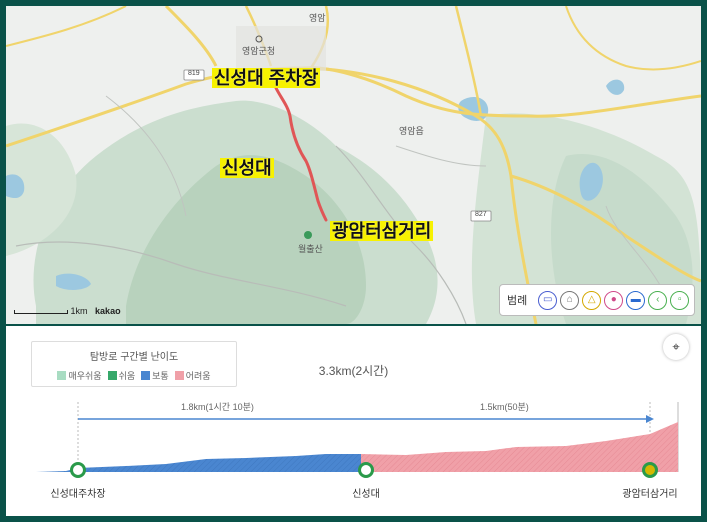  Describe the element at coordinates (650, 470) in the screenshot. I see `point-intersection` at that location.